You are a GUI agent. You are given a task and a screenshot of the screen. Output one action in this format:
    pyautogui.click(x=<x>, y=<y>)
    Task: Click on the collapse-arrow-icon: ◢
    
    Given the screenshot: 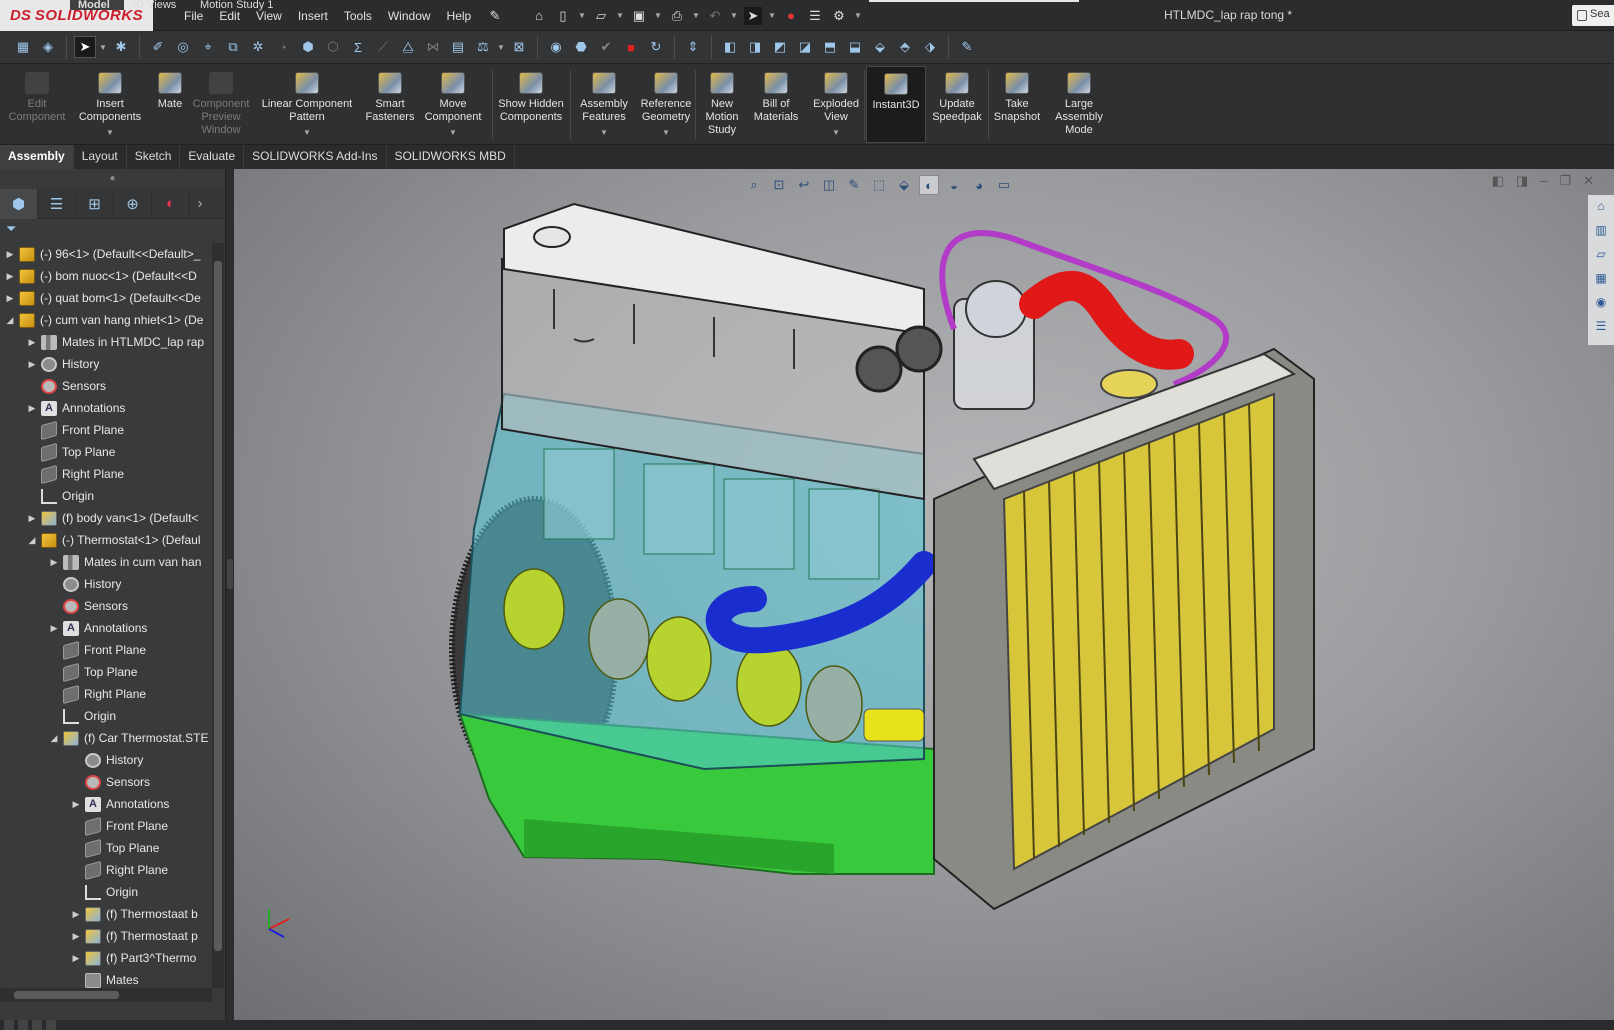 What is the action you would take?
    pyautogui.click(x=10, y=320)
    